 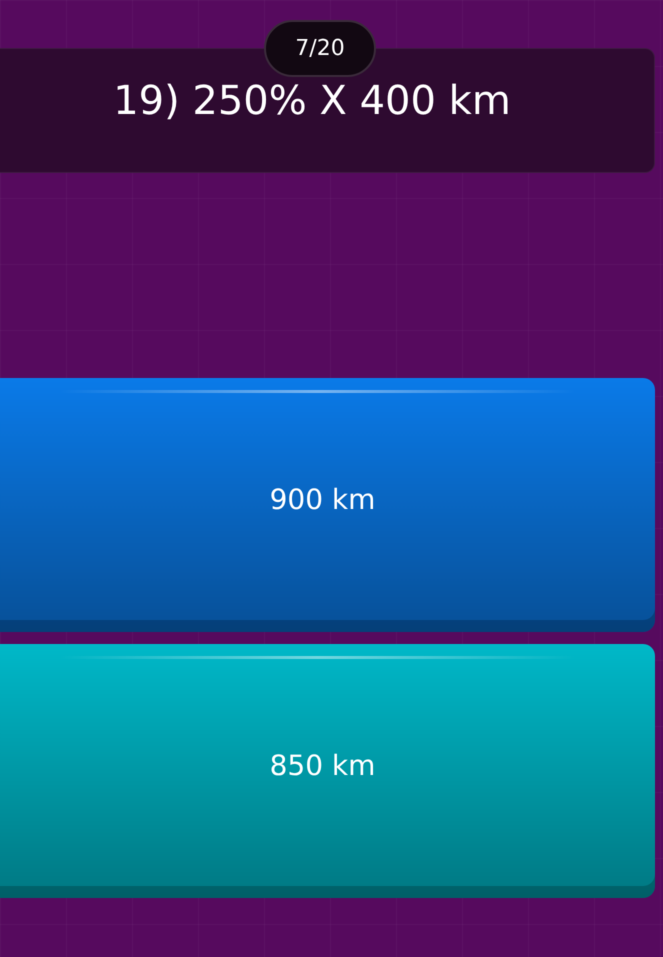 What do you see at coordinates (320, 48) in the screenshot?
I see `question-counter: 7/20` at bounding box center [320, 48].